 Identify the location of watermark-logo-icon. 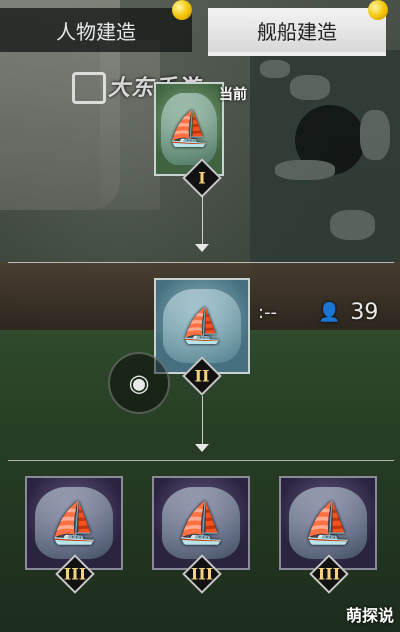
(89, 88).